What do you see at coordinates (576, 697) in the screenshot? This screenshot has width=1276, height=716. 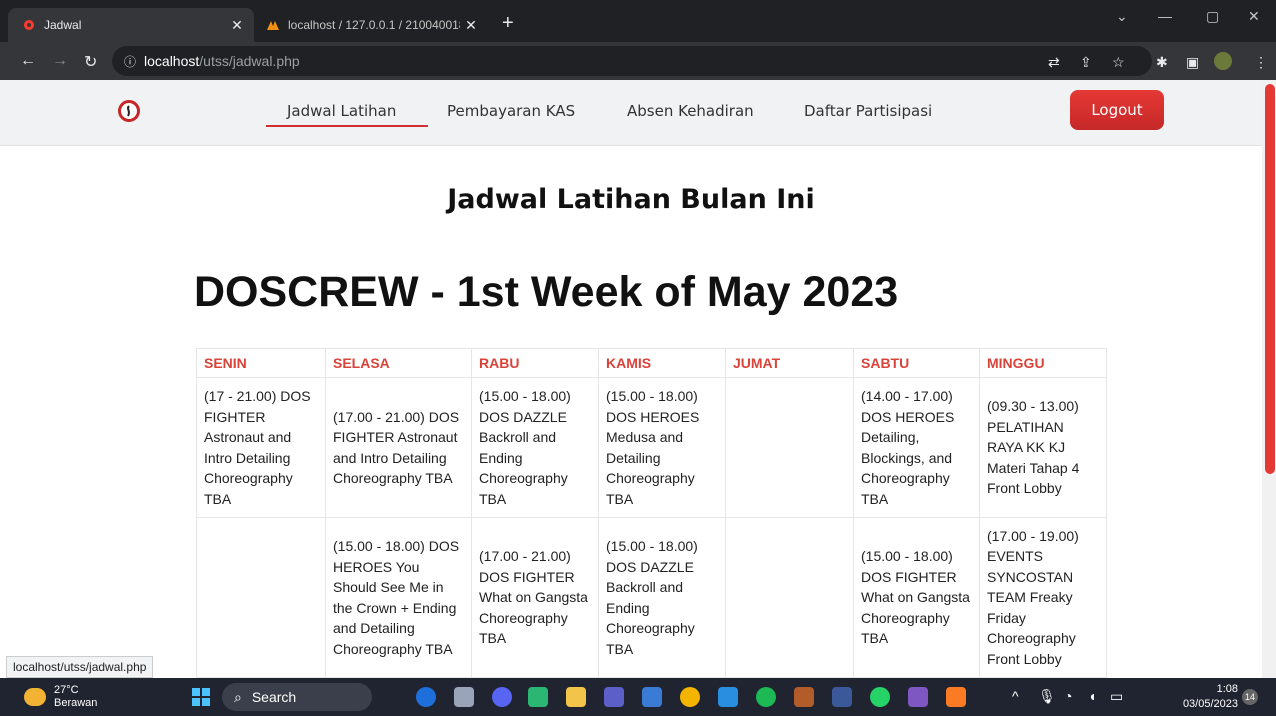 I see `file-explorer-icon` at bounding box center [576, 697].